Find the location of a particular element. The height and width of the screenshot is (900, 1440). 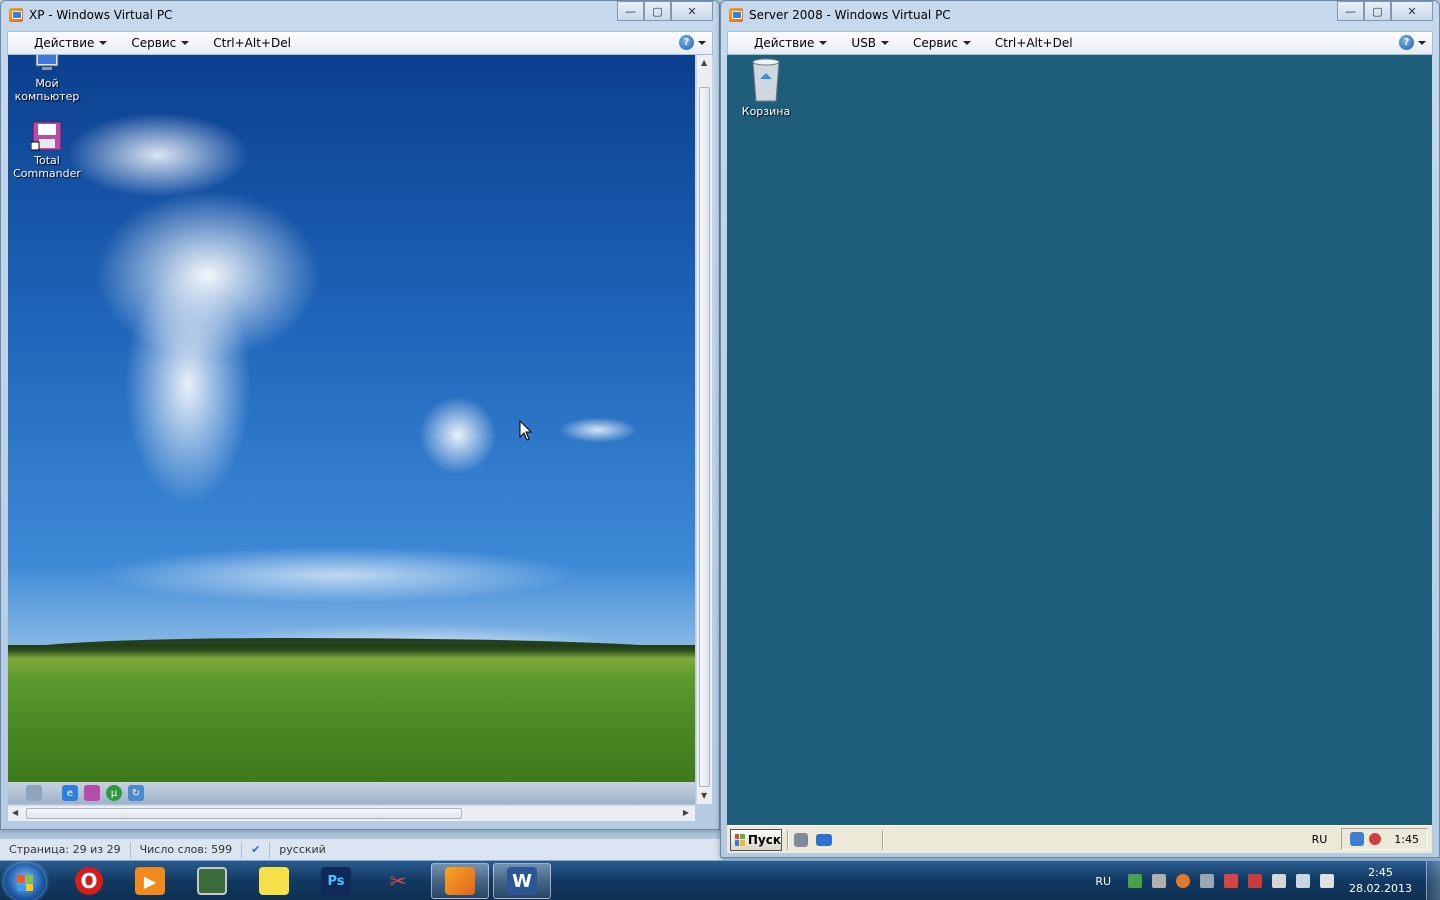

start-label: Пуск is located at coordinates (764, 839).